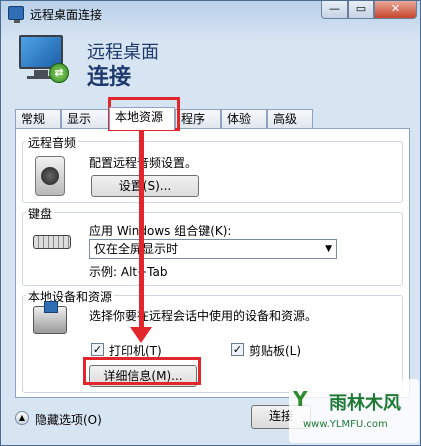 This screenshot has width=421, height=446. I want to click on group-title-audio: 远程音频, so click(52, 142).